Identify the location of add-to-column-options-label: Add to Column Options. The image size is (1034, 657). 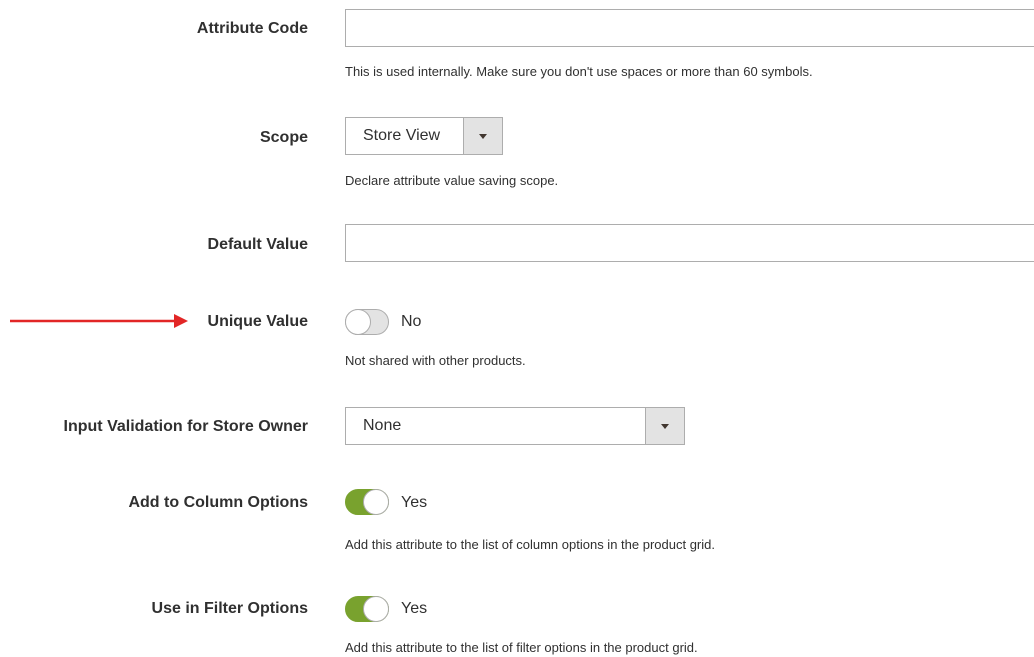
(218, 502).